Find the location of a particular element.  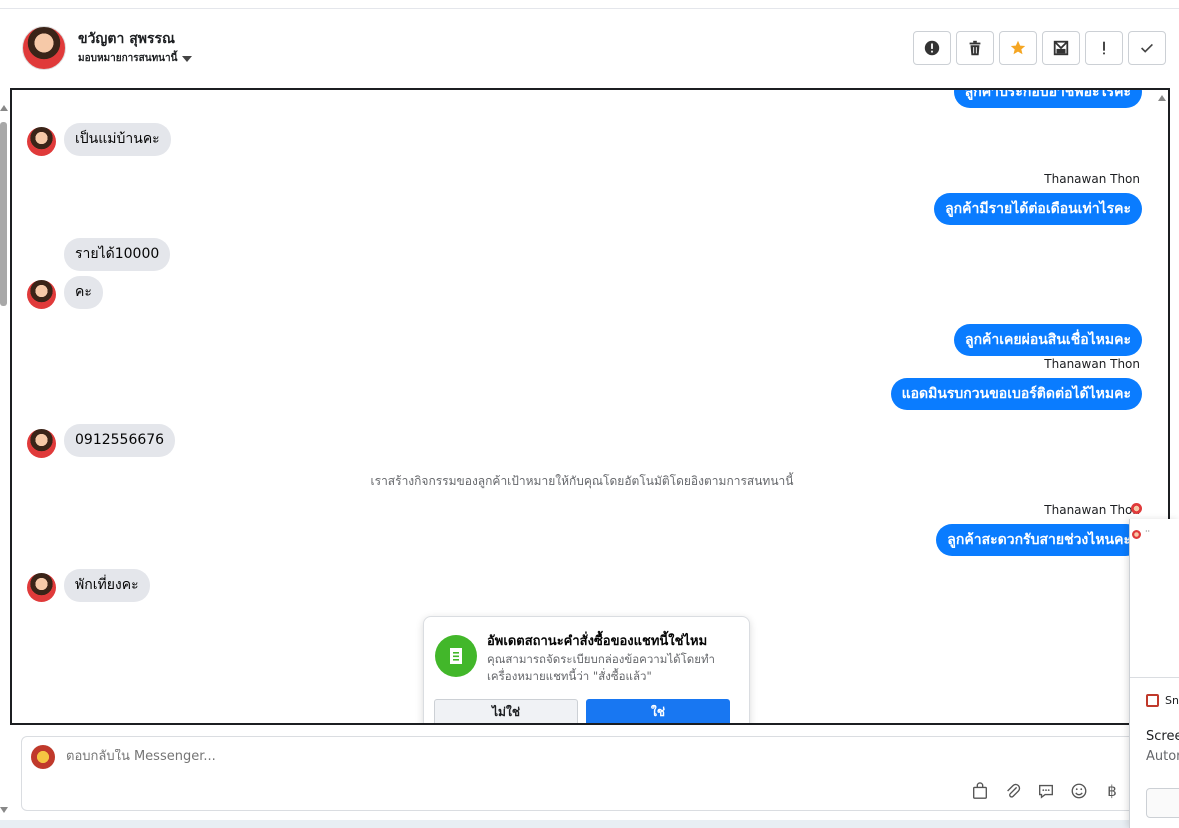

star-icon is located at coordinates (1018, 47).